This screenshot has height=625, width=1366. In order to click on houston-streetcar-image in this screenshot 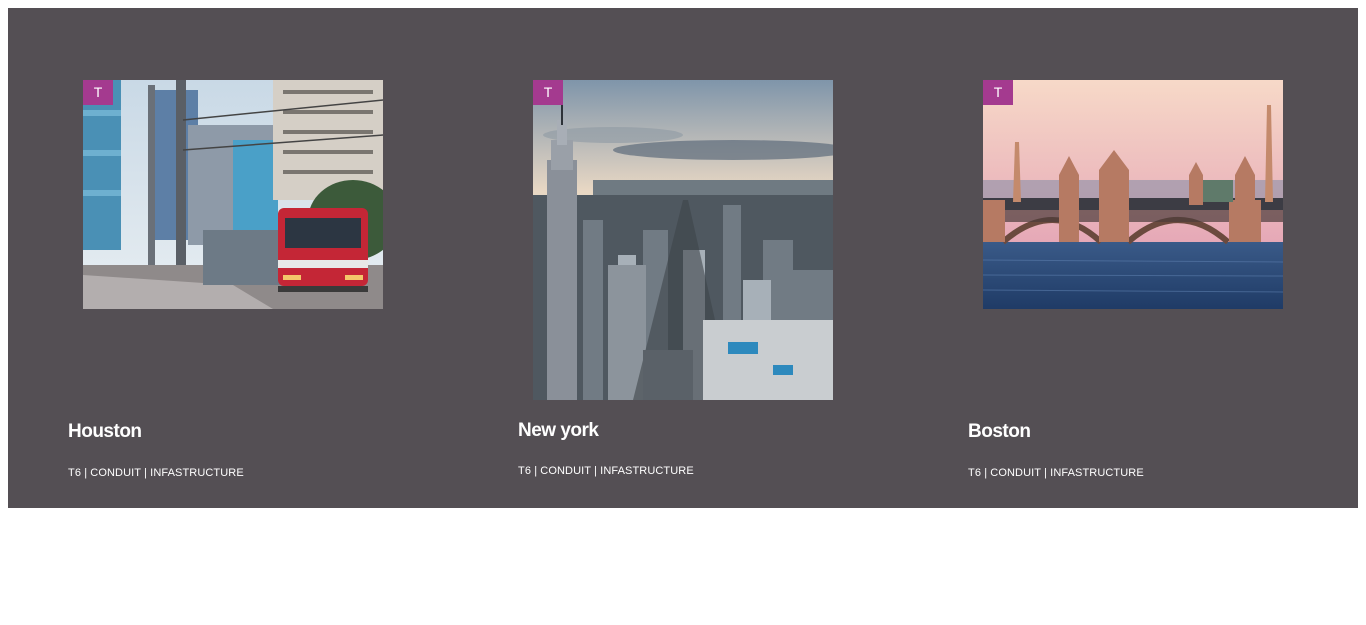, I will do `click(233, 194)`.